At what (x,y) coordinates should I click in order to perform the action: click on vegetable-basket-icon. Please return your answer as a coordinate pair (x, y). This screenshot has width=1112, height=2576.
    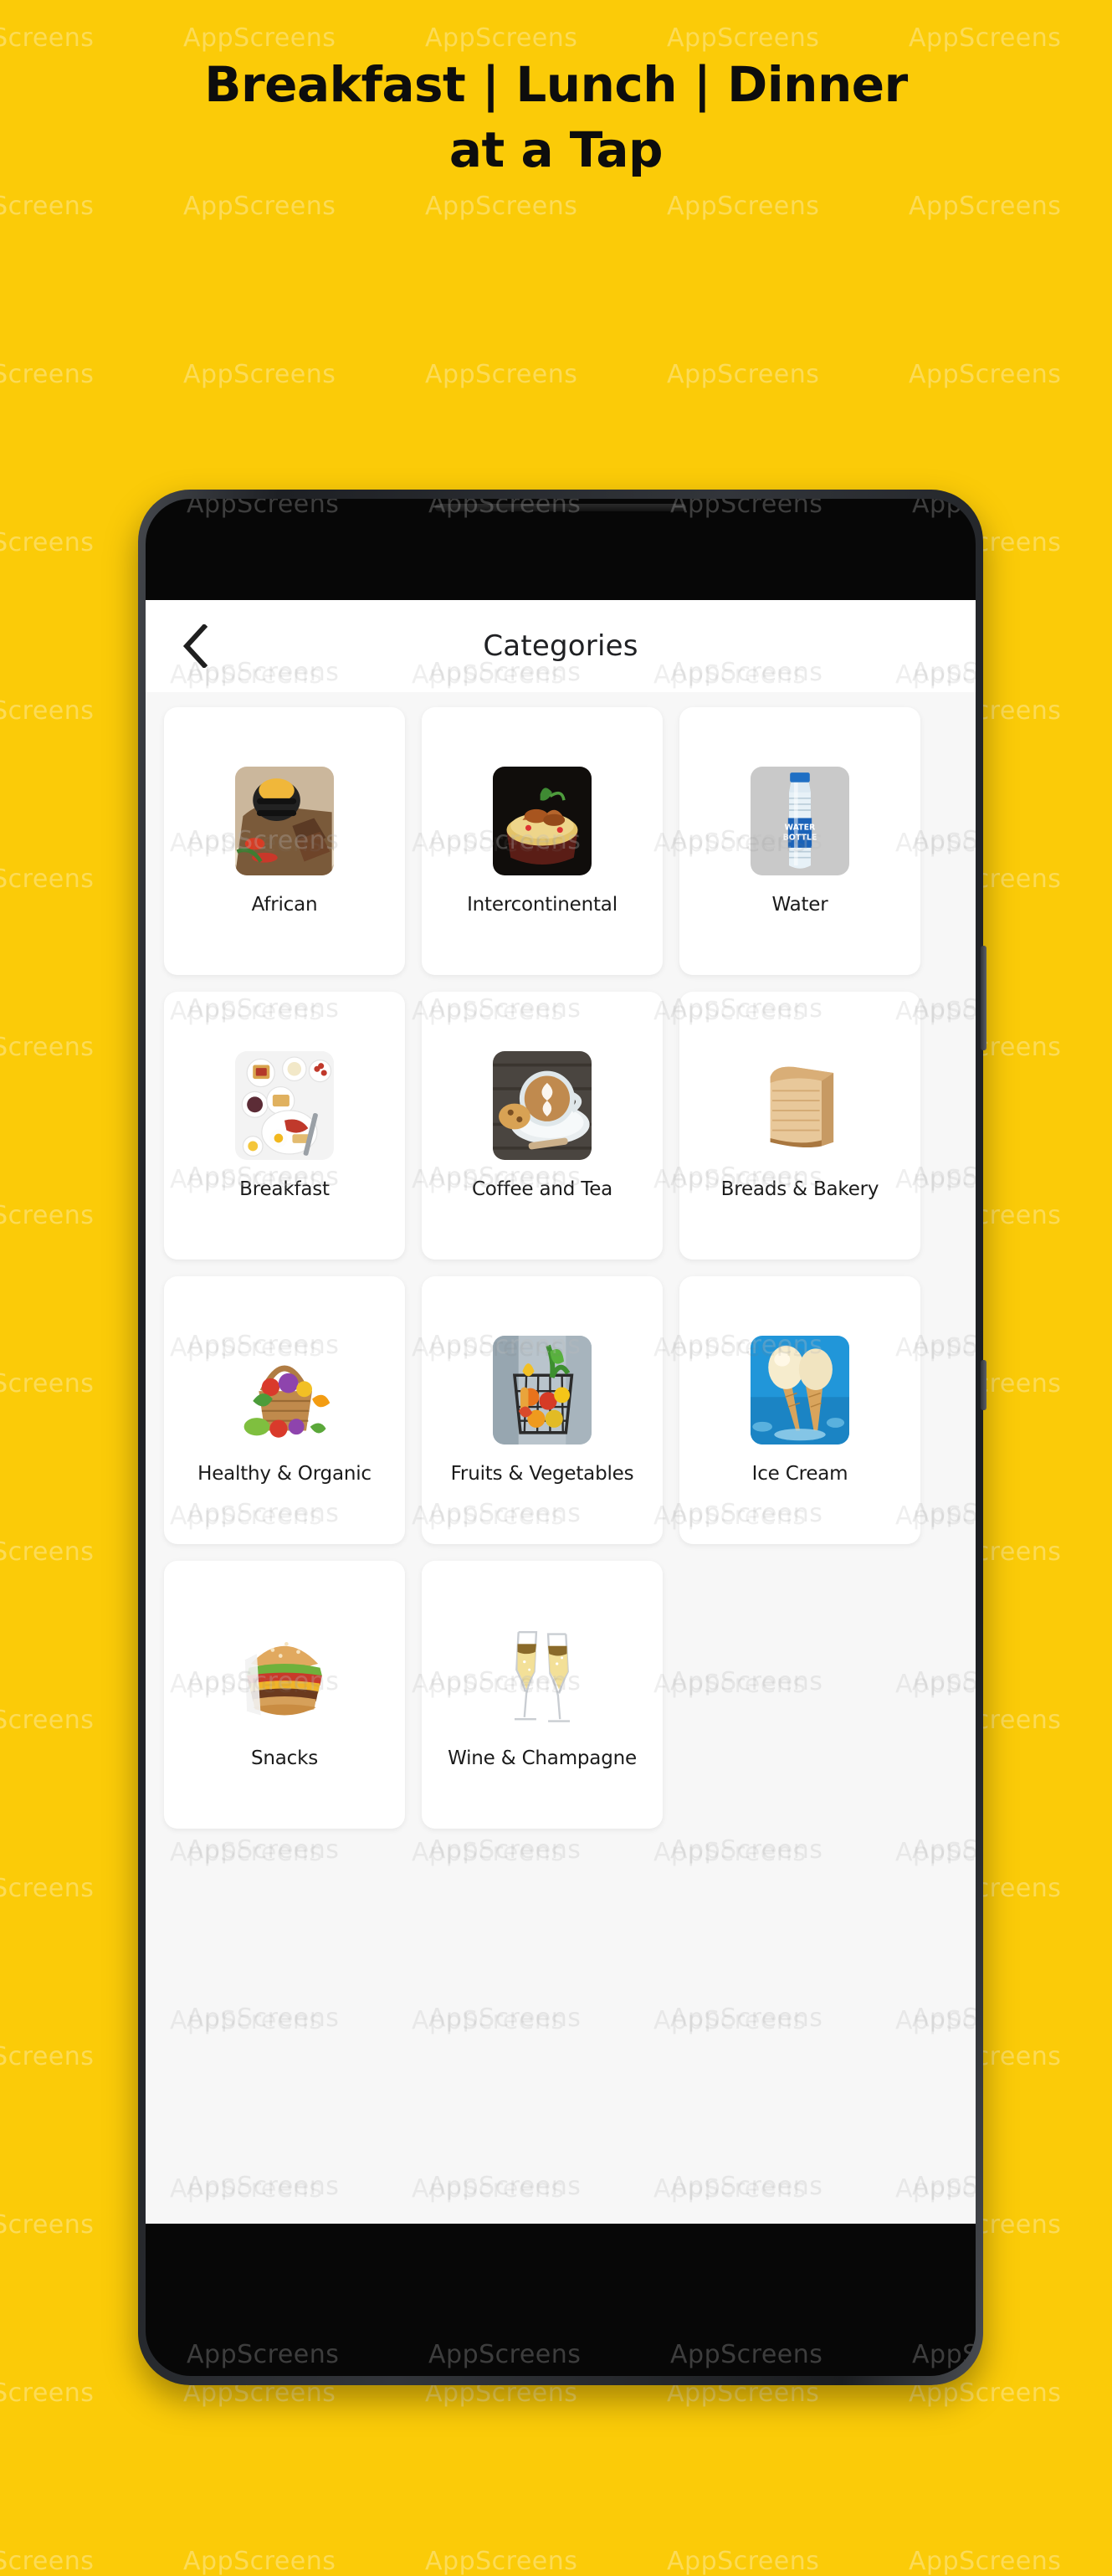
    Looking at the image, I should click on (284, 1390).